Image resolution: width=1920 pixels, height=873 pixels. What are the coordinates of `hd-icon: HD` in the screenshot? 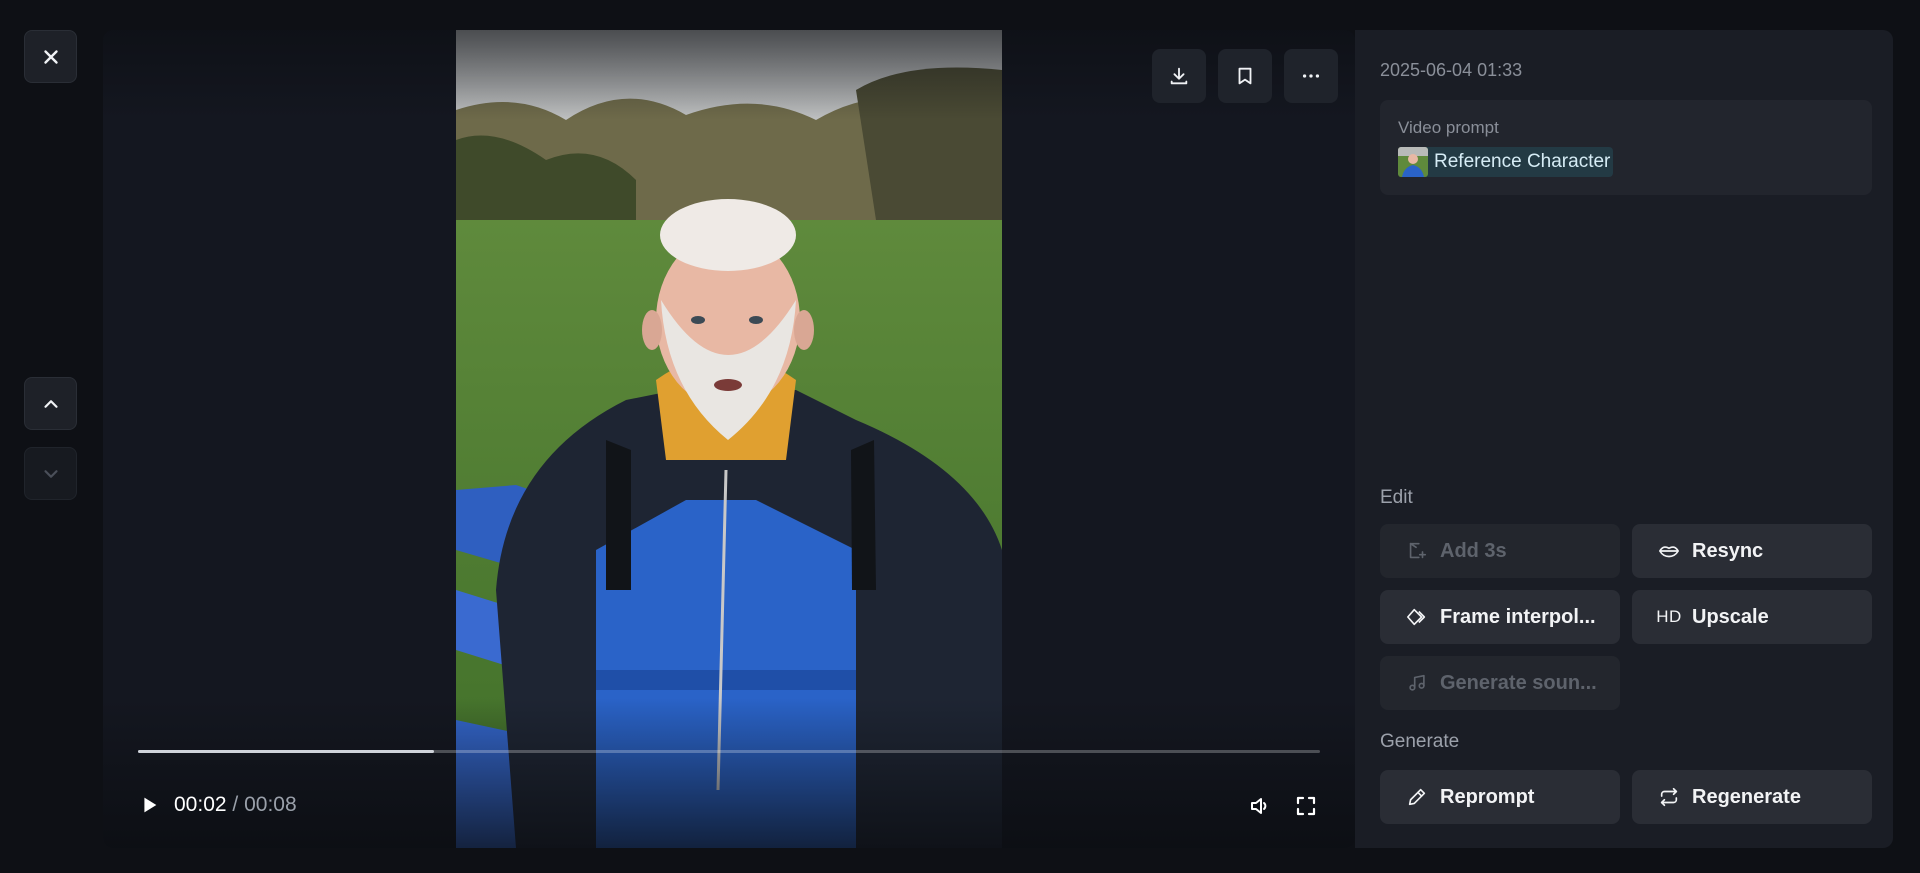 It's located at (1669, 616).